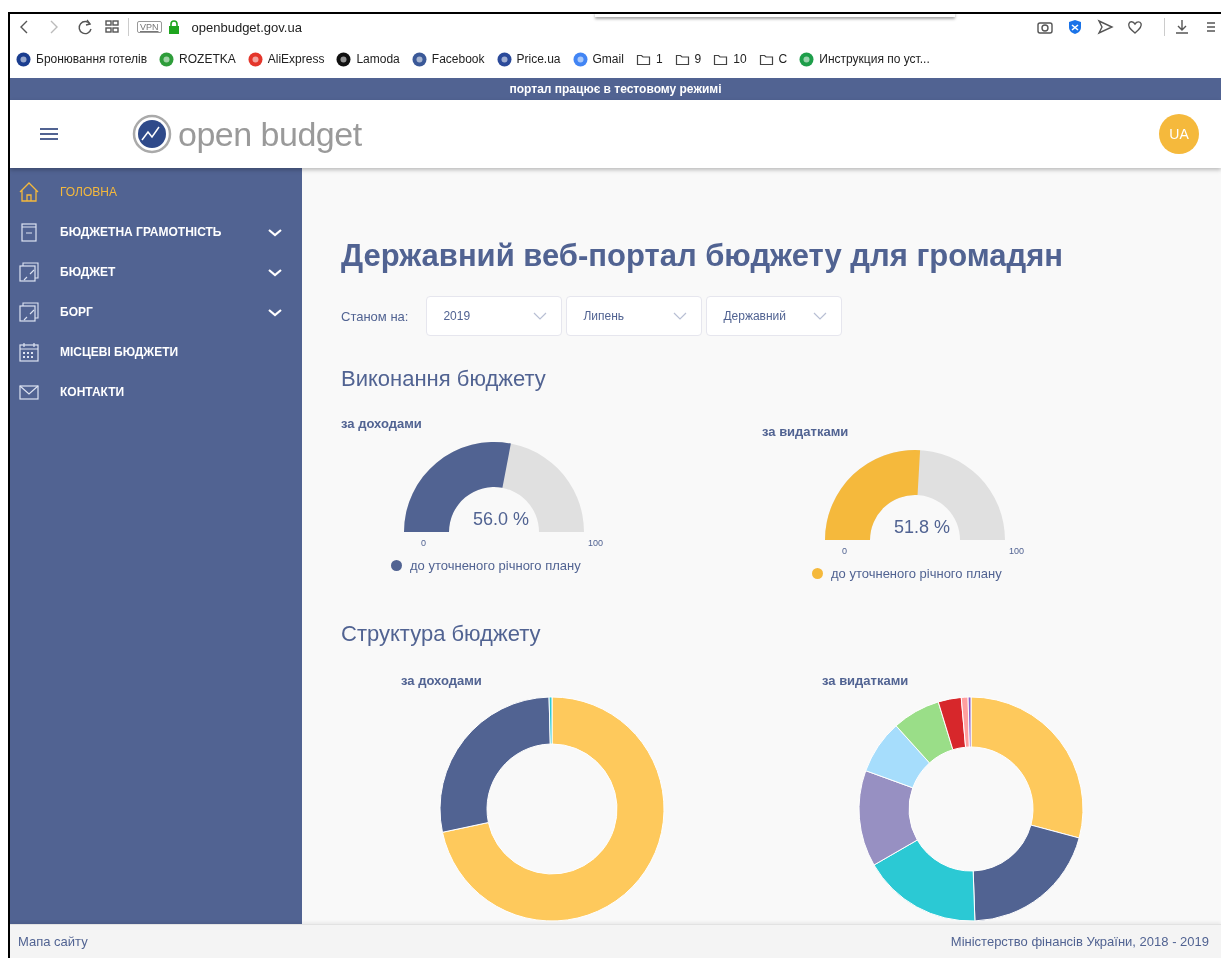 The width and height of the screenshot is (1221, 958). What do you see at coordinates (702, 256) in the screenshot?
I see `page-title: Державний веб-портал бюджету для громадян` at bounding box center [702, 256].